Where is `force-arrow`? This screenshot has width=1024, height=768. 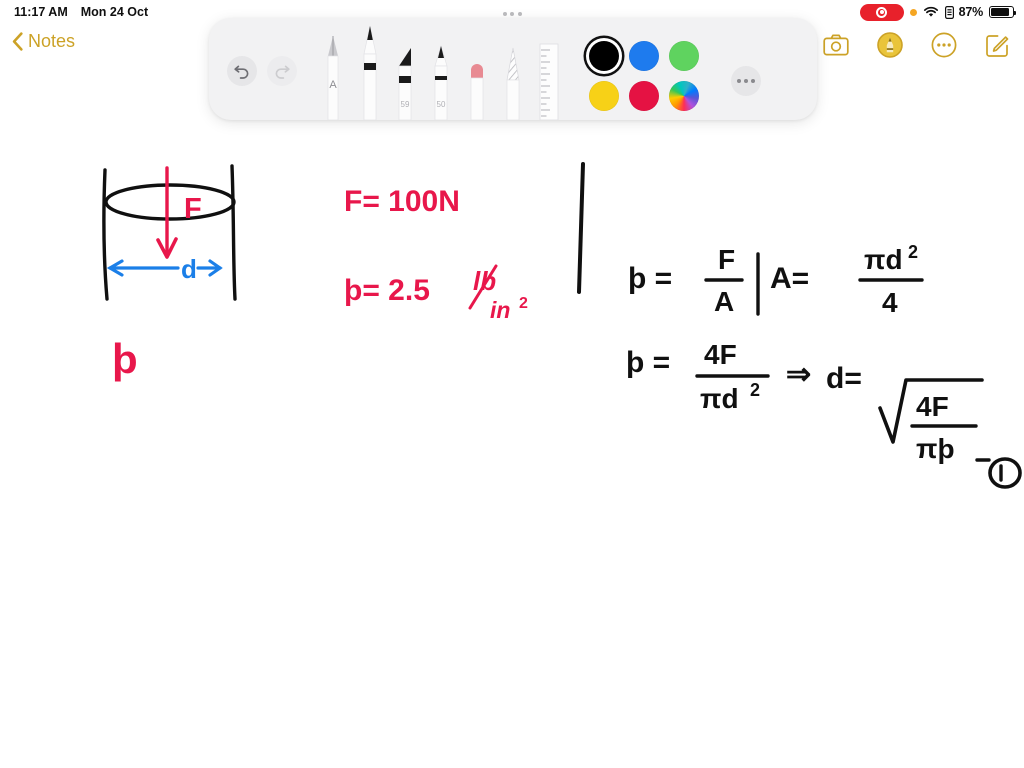 force-arrow is located at coordinates (167, 212).